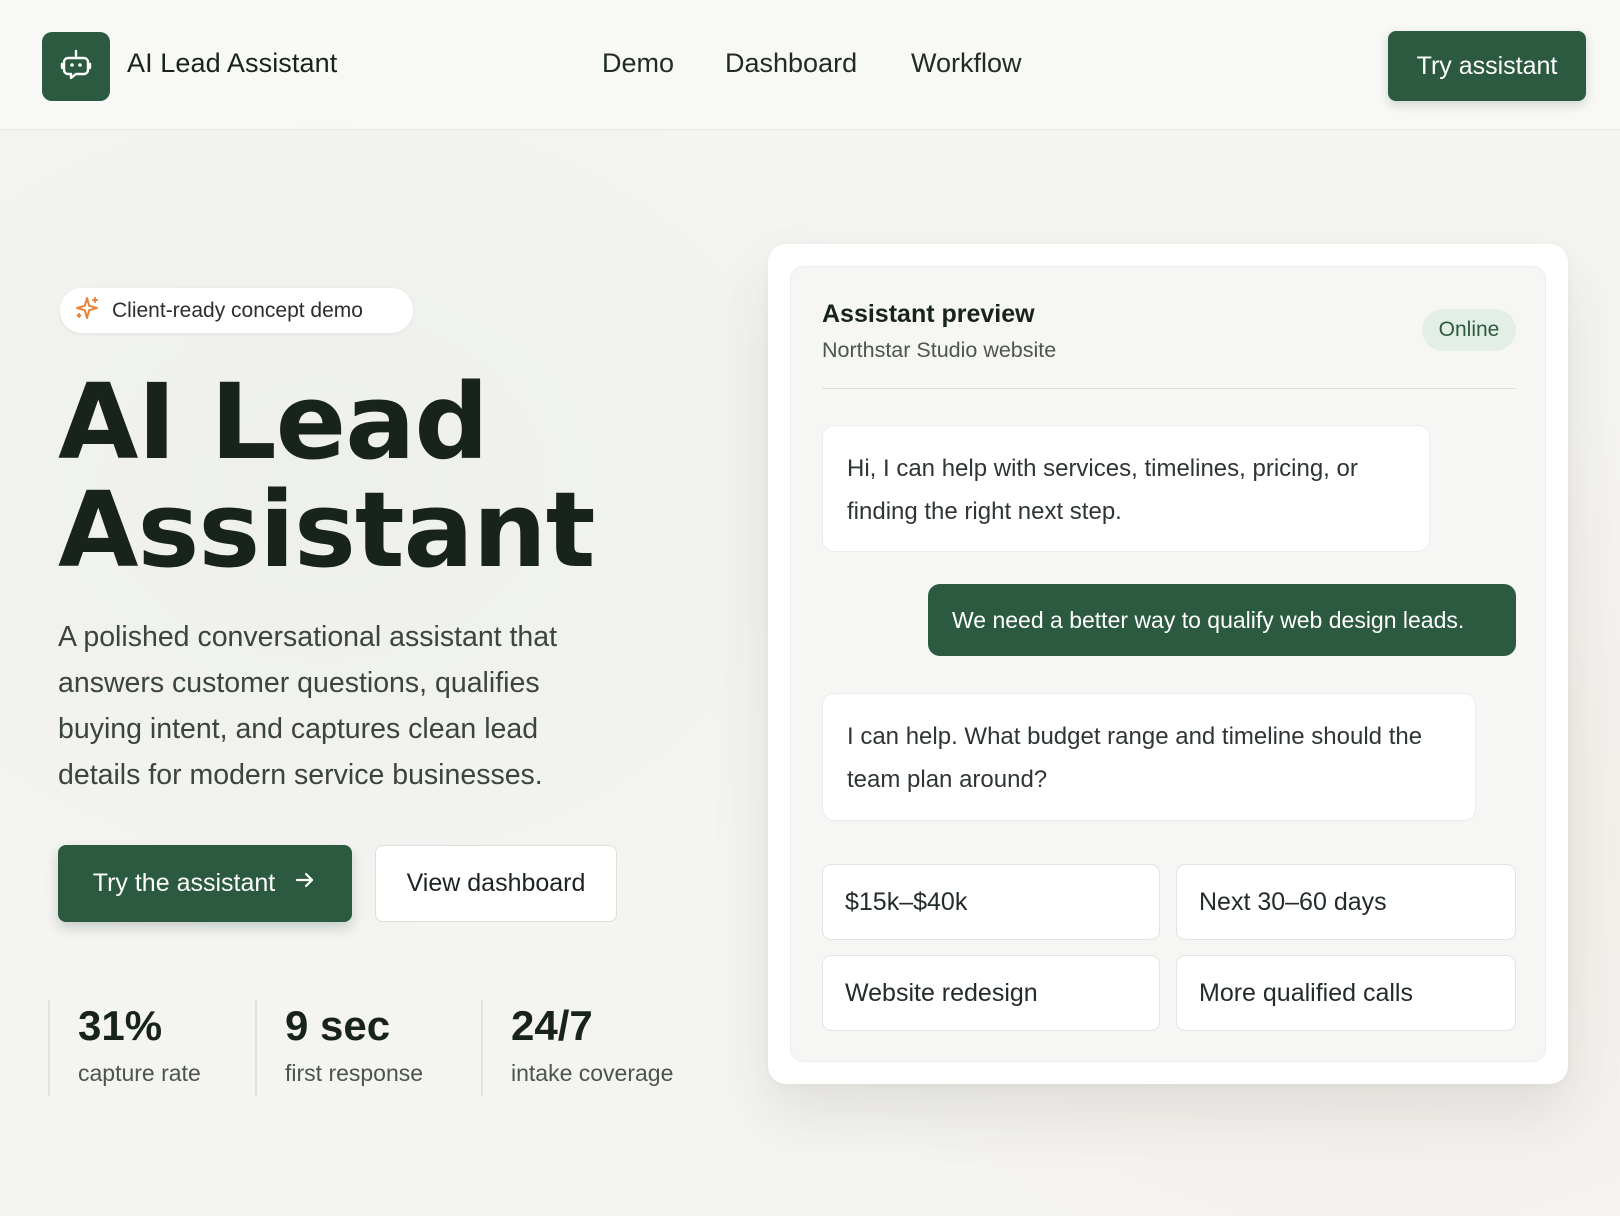 This screenshot has height=1216, width=1620. Describe the element at coordinates (966, 63) in the screenshot. I see `nav-workflow: Workflow` at that location.